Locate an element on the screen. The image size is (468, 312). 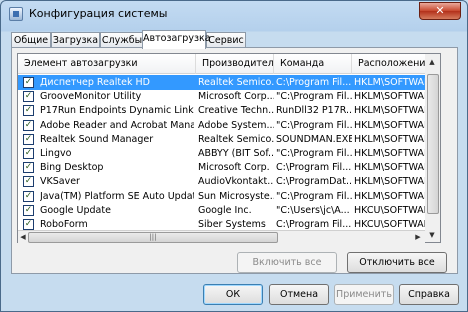
vertical-scrollbar: ▲ ▼ is located at coordinates (433, 148).